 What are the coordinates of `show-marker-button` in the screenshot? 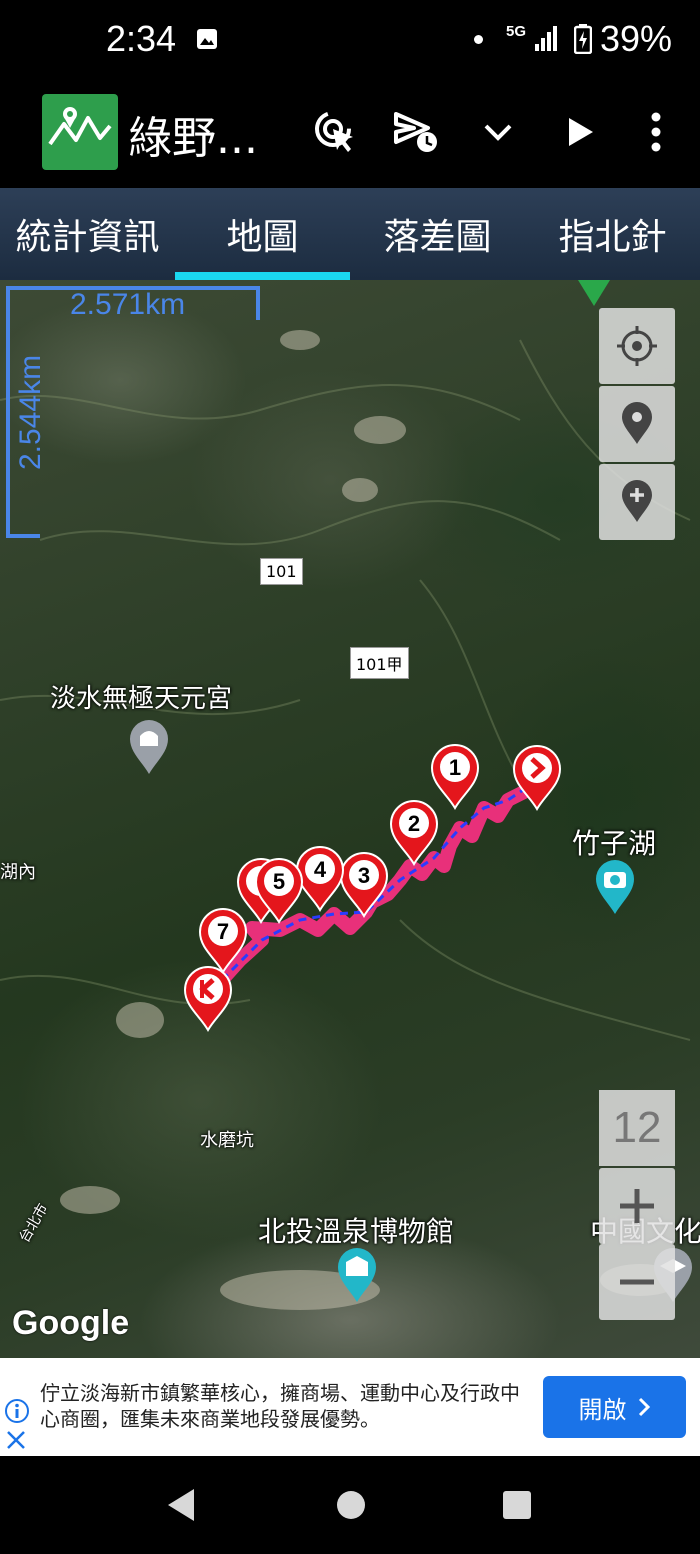 It's located at (637, 424).